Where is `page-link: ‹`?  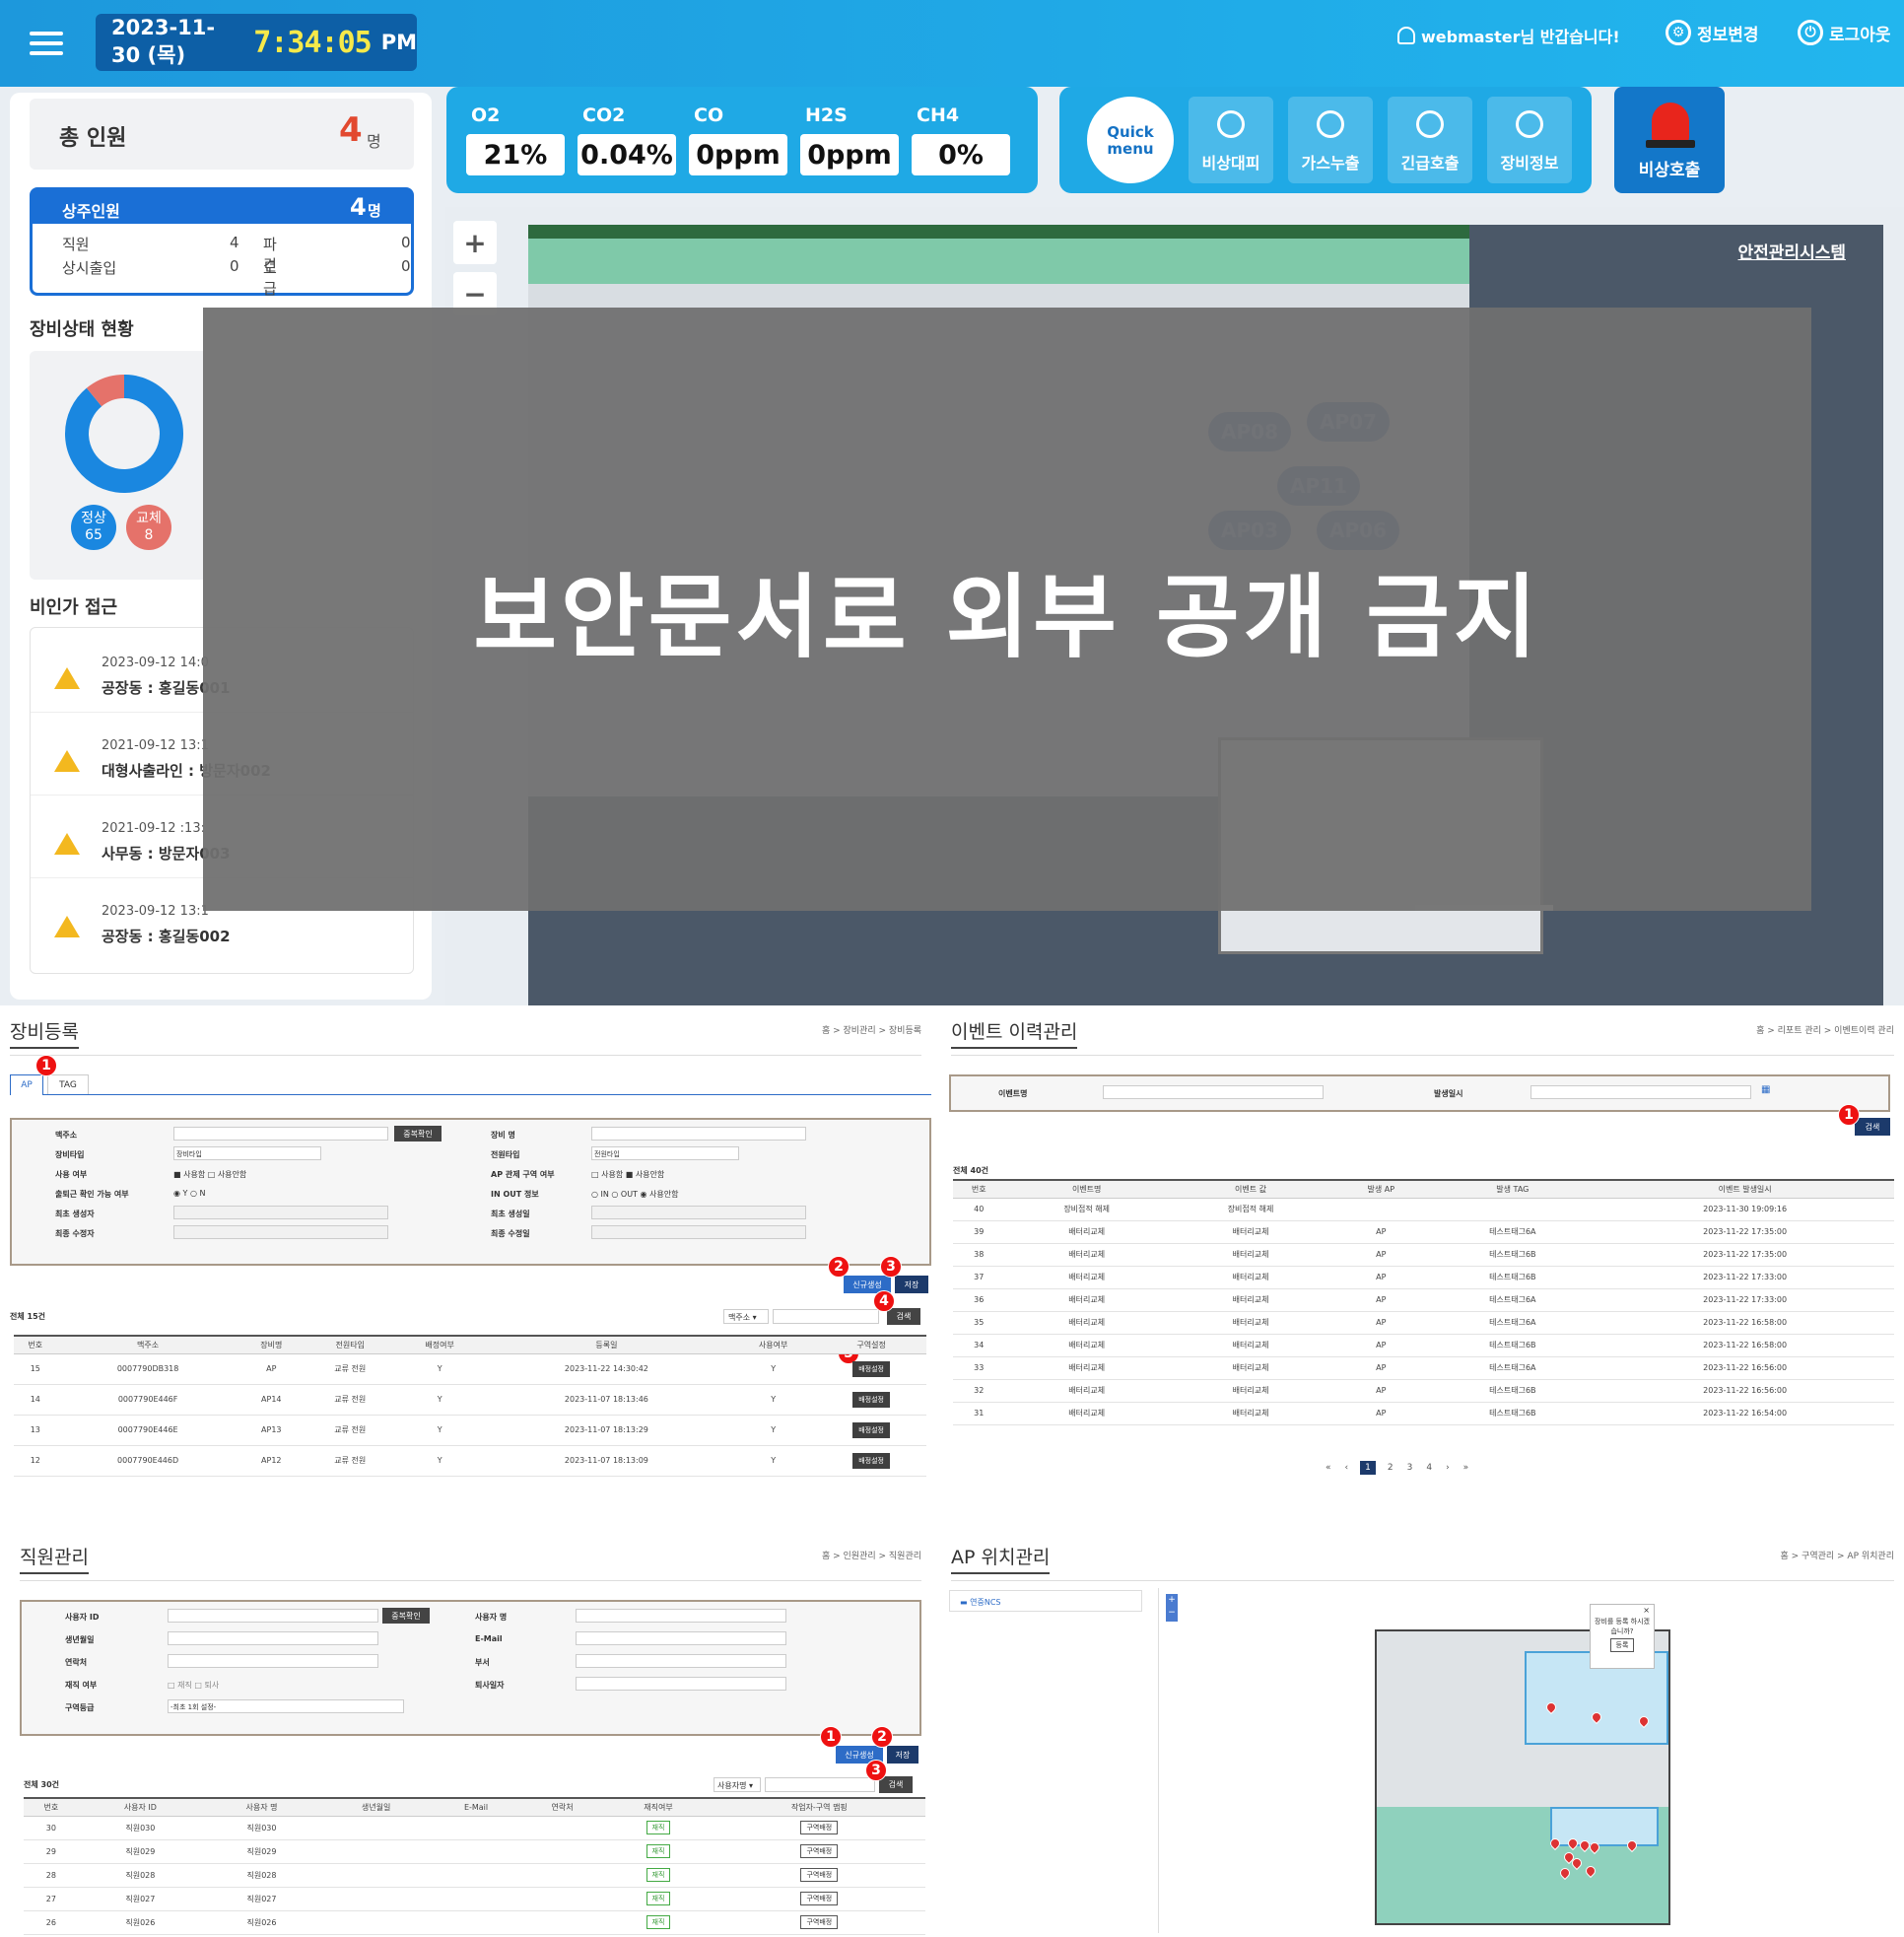 page-link: ‹ is located at coordinates (1347, 1468).